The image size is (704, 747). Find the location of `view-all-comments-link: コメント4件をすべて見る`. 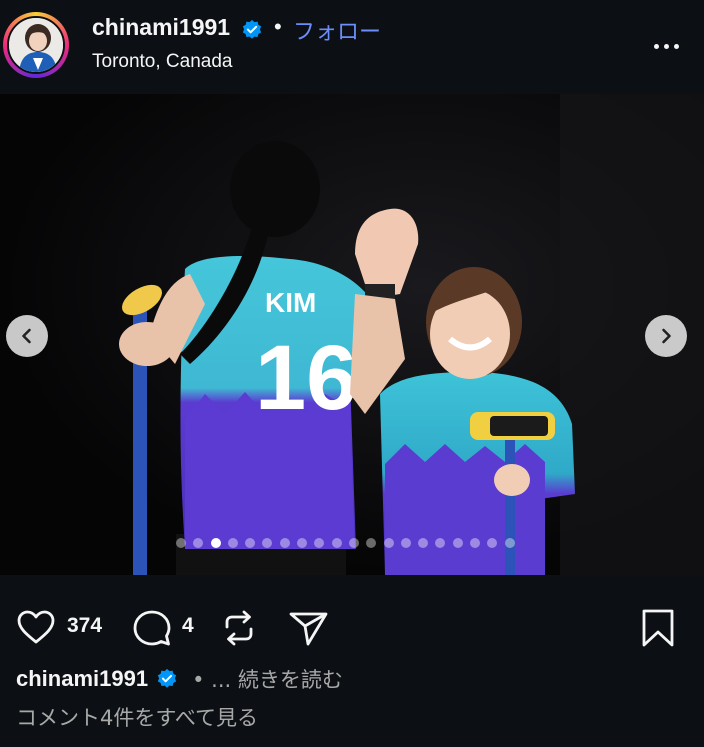

view-all-comments-link: コメント4件をすべて見る is located at coordinates (137, 717).